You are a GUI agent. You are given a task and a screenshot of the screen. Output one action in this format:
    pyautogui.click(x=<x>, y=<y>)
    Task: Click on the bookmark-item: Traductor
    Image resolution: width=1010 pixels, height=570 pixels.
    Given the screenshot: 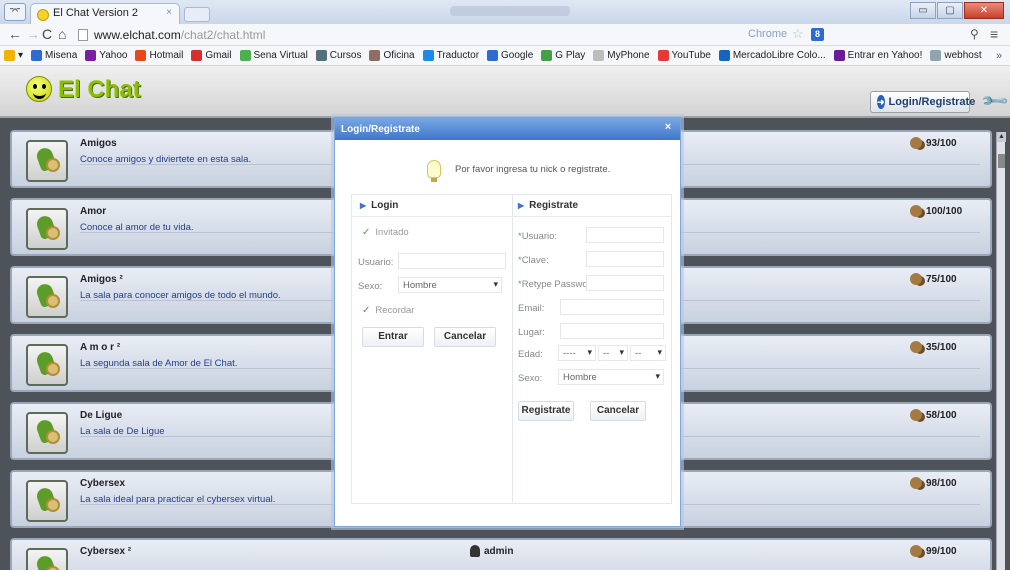 What is the action you would take?
    pyautogui.click(x=451, y=55)
    